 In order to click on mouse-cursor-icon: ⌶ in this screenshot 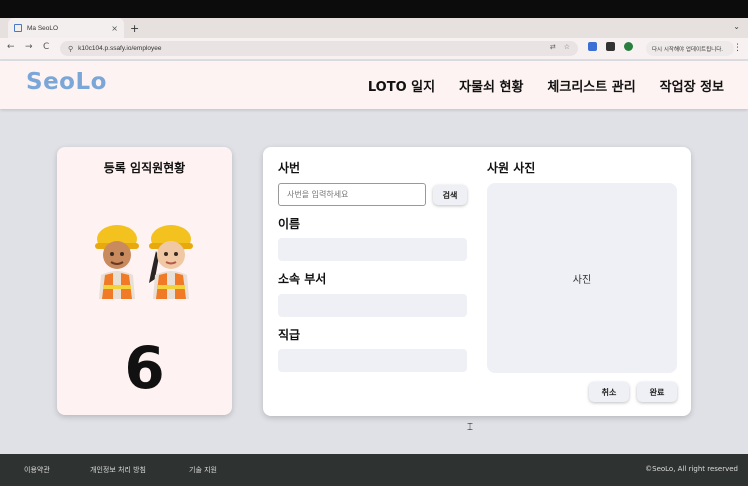, I will do `click(470, 427)`.